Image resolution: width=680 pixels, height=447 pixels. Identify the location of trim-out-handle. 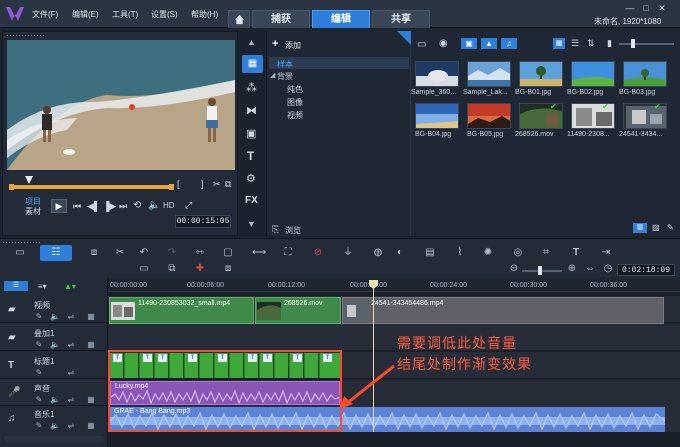
(171, 187).